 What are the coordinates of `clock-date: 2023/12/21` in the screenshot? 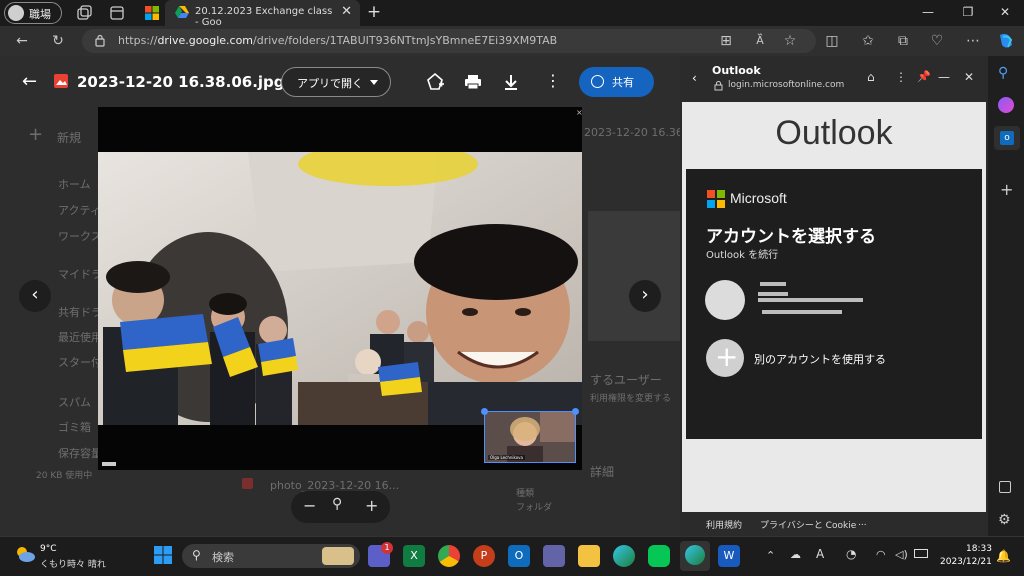 It's located at (966, 562).